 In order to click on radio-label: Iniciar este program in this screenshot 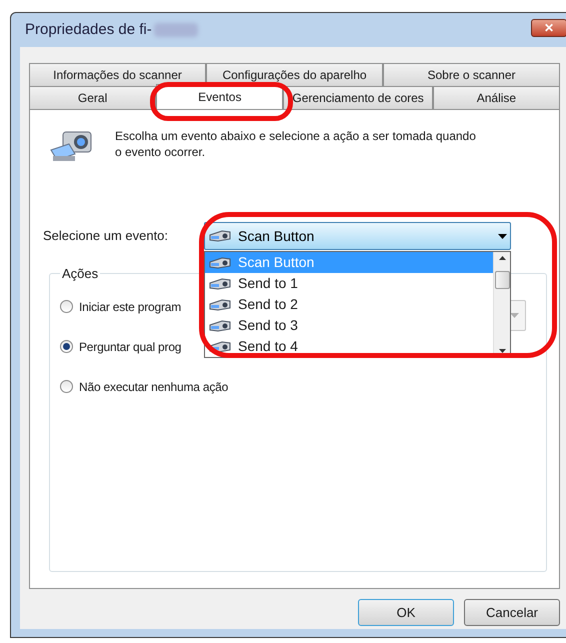, I will do `click(130, 307)`.